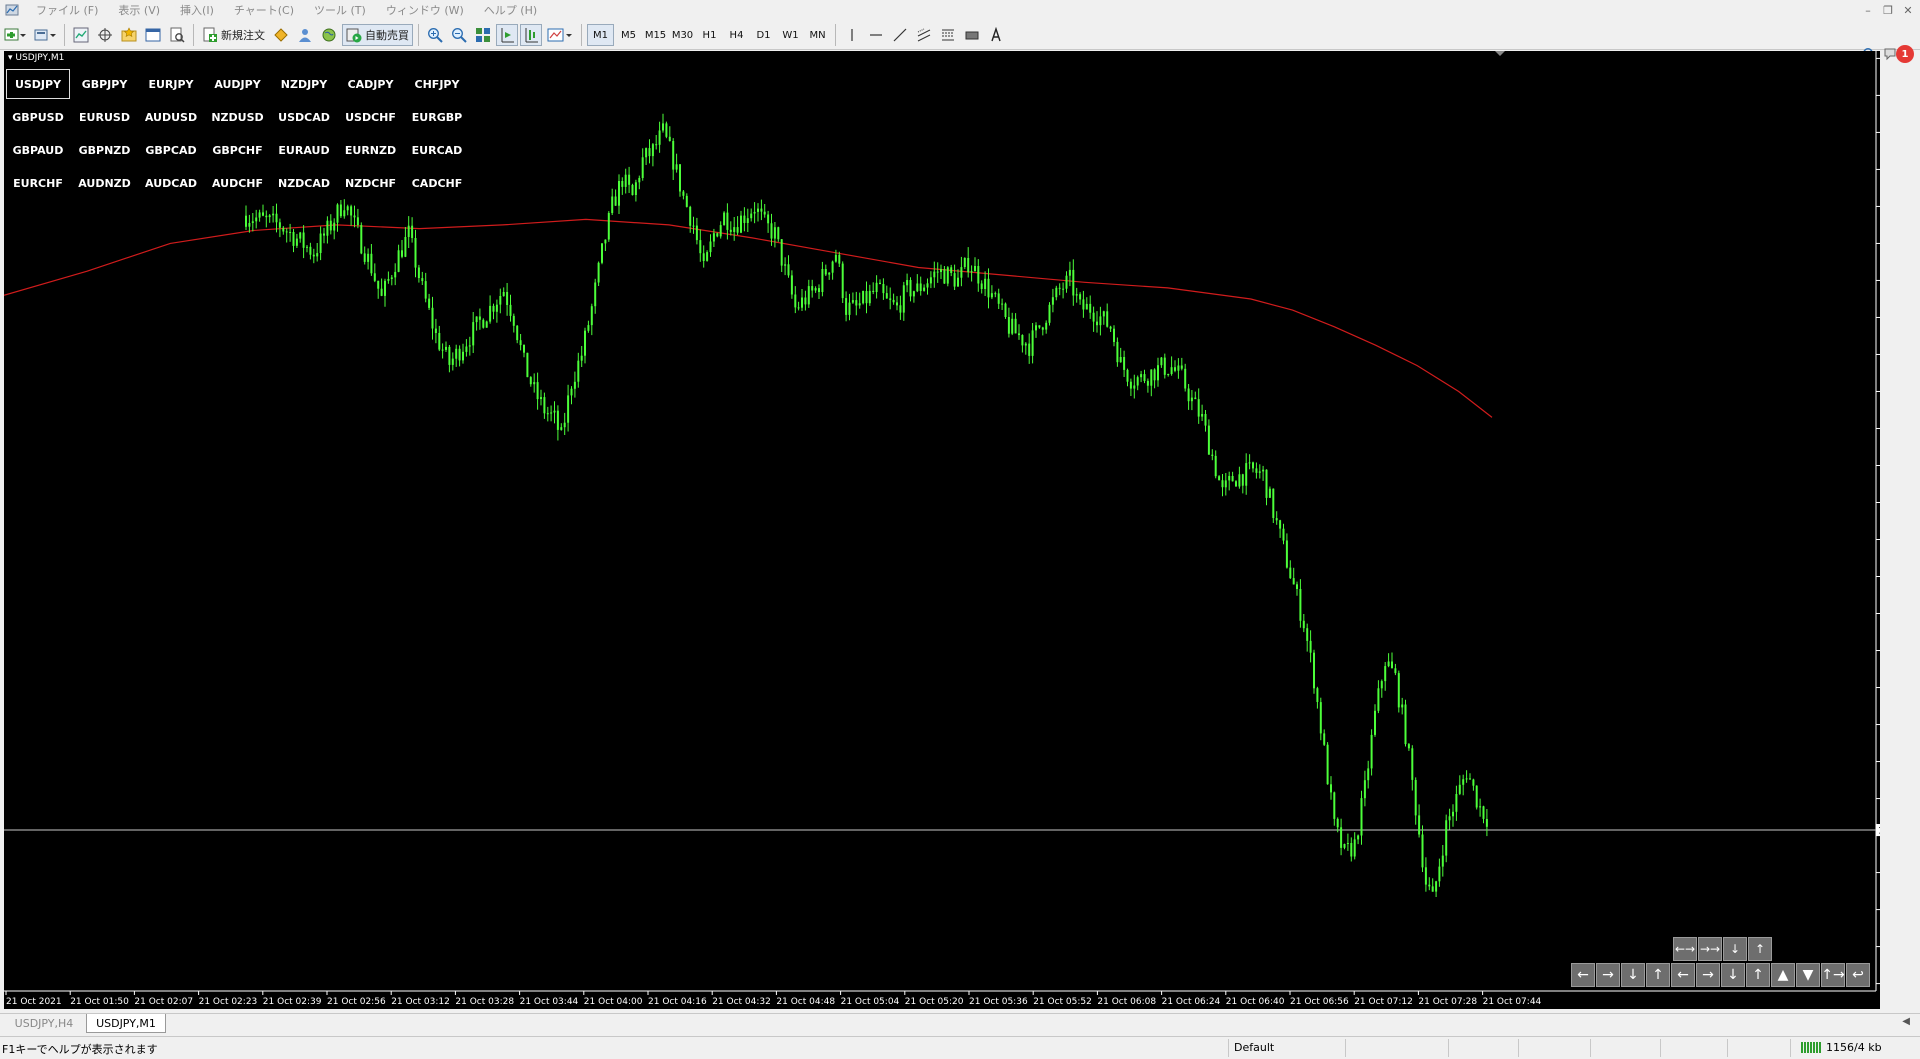 The image size is (1920, 1059). Describe the element at coordinates (177, 35) in the screenshot. I see `strategy-tester-button` at that location.